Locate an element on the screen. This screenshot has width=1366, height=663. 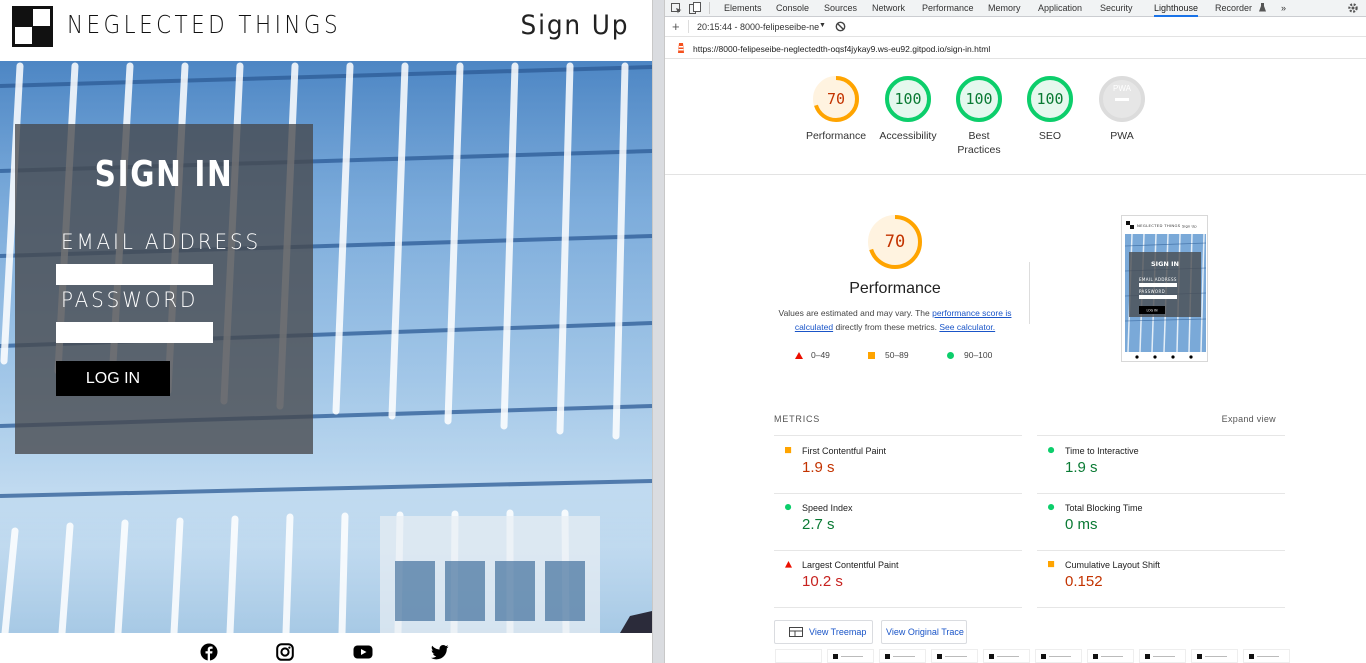
gauge-score: PWA is located at coordinates (1122, 88).